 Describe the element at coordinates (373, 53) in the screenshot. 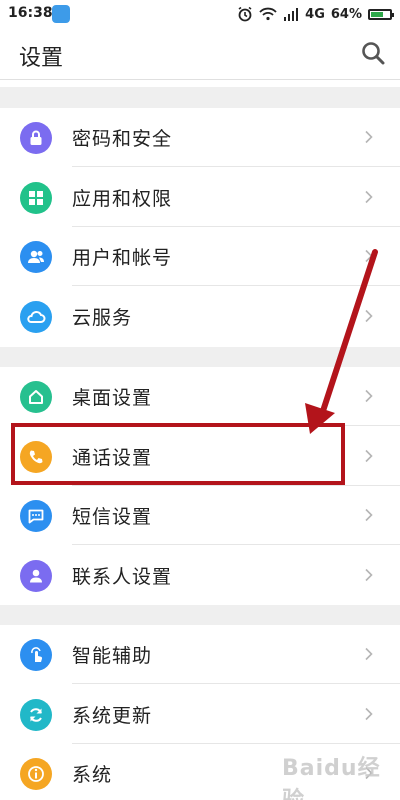

I see `search-icon` at that location.